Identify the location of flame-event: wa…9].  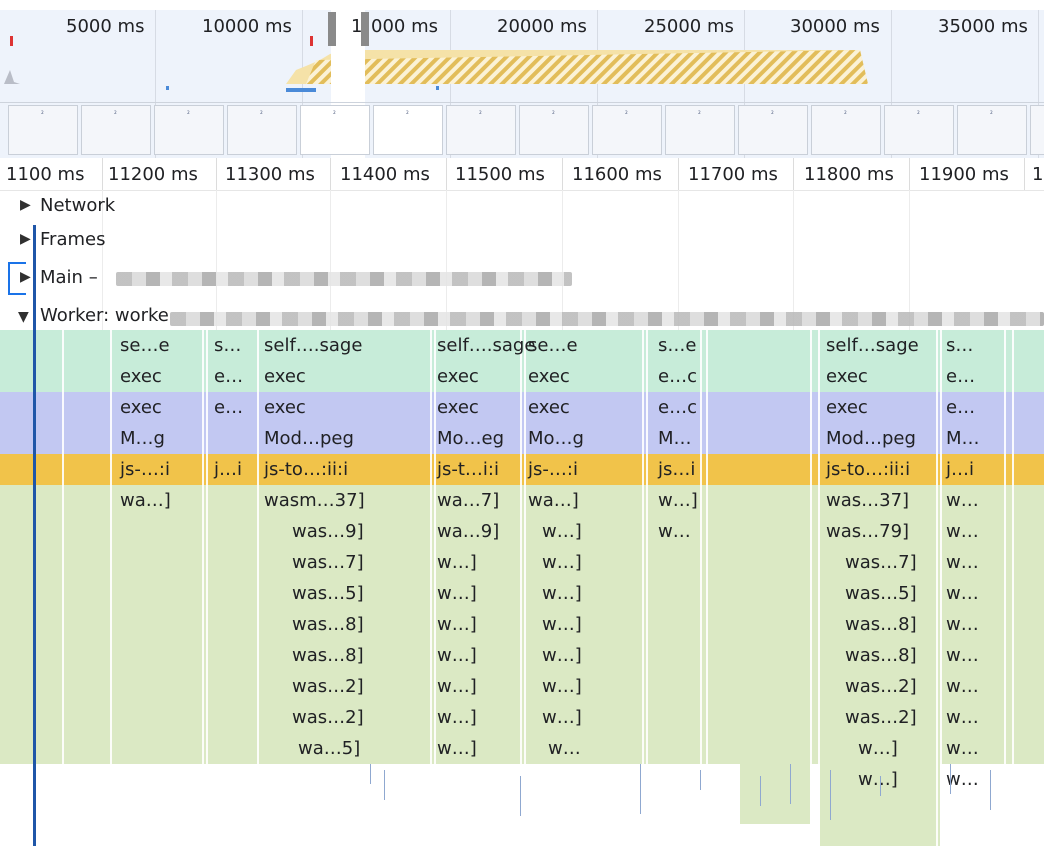
(468, 531).